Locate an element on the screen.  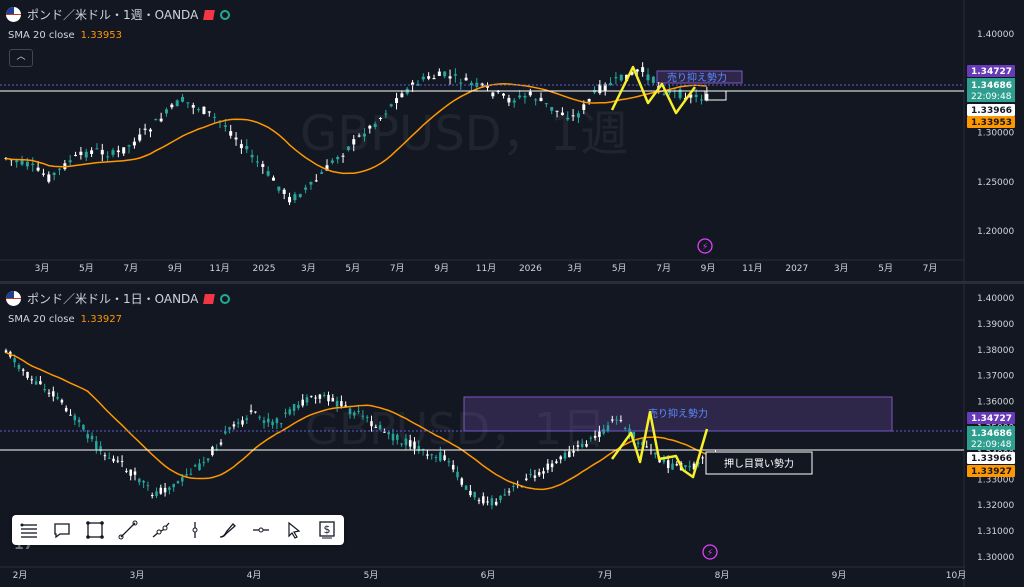
price-label-icon: $ is located at coordinates (327, 530).